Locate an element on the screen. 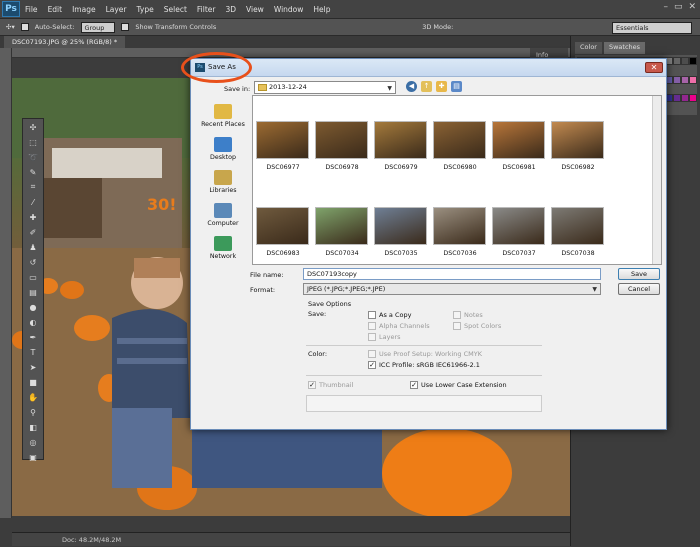 The image size is (700, 547). spot-colors-option: Spot Colors is located at coordinates (477, 326).